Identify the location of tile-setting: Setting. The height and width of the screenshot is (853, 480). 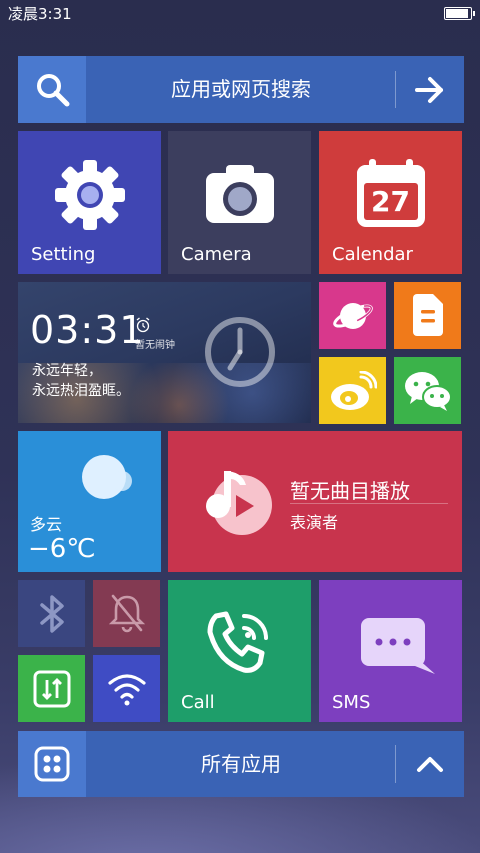
(89, 202).